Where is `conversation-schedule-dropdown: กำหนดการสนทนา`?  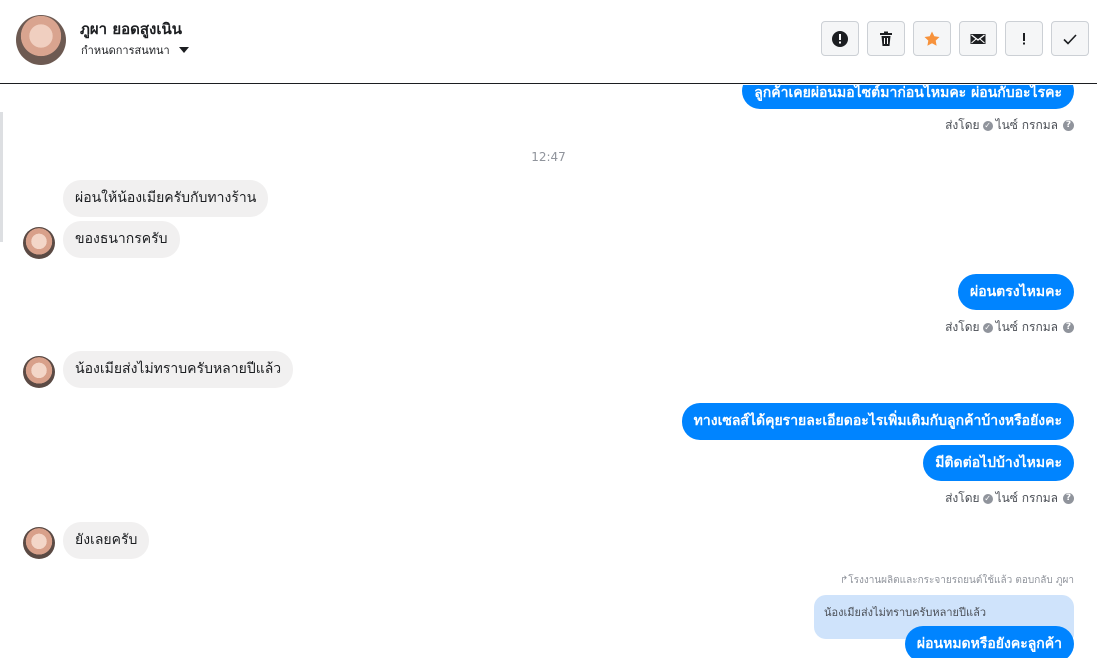
conversation-schedule-dropdown: กำหนดการสนทนา is located at coordinates (135, 50).